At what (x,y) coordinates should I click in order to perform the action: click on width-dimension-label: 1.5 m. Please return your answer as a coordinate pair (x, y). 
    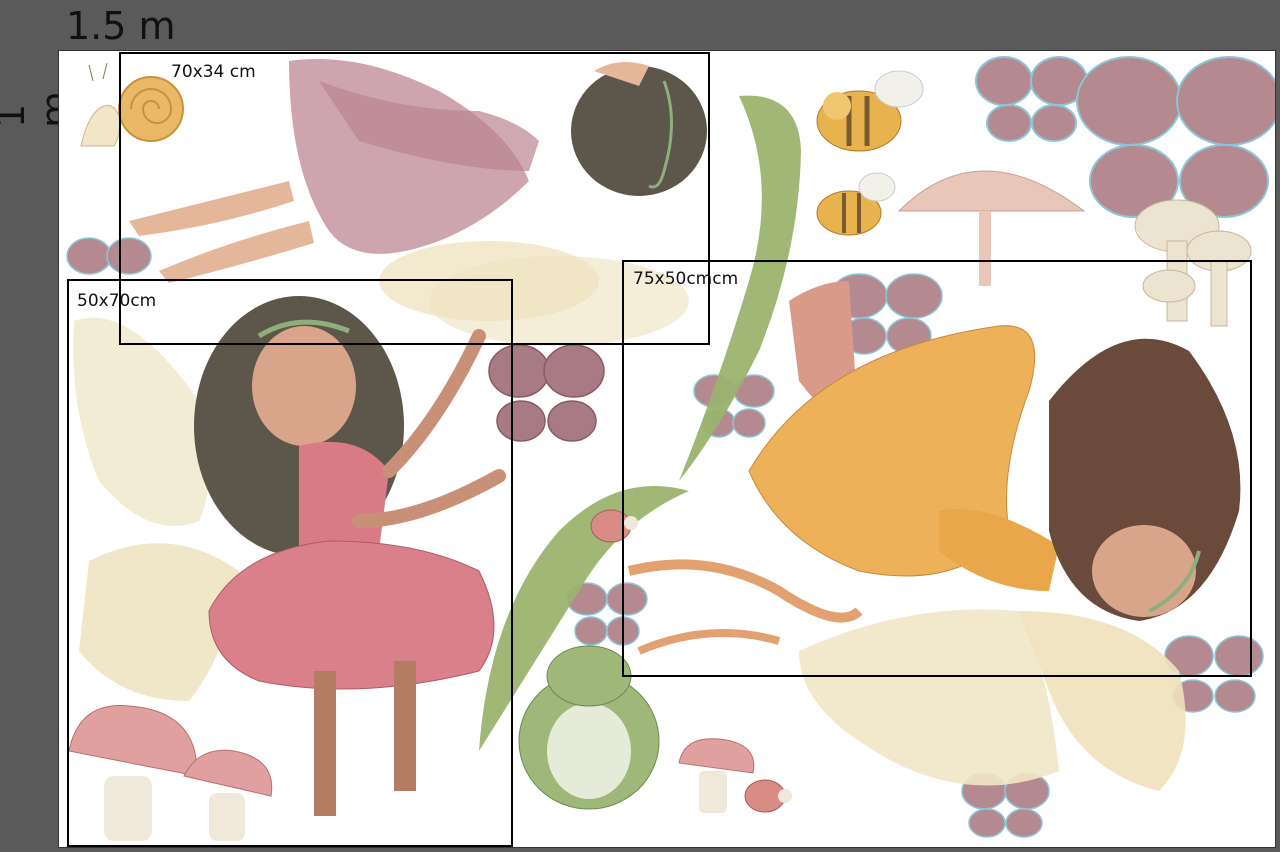
    Looking at the image, I should click on (121, 26).